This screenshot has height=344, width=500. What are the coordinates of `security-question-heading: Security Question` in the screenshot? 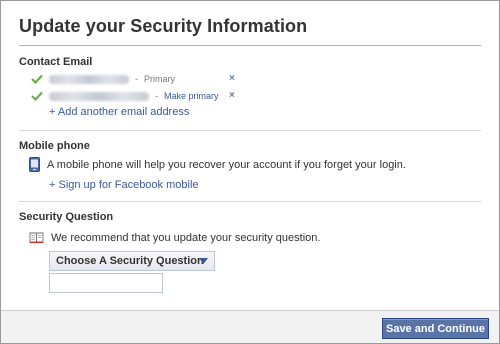 It's located at (66, 217).